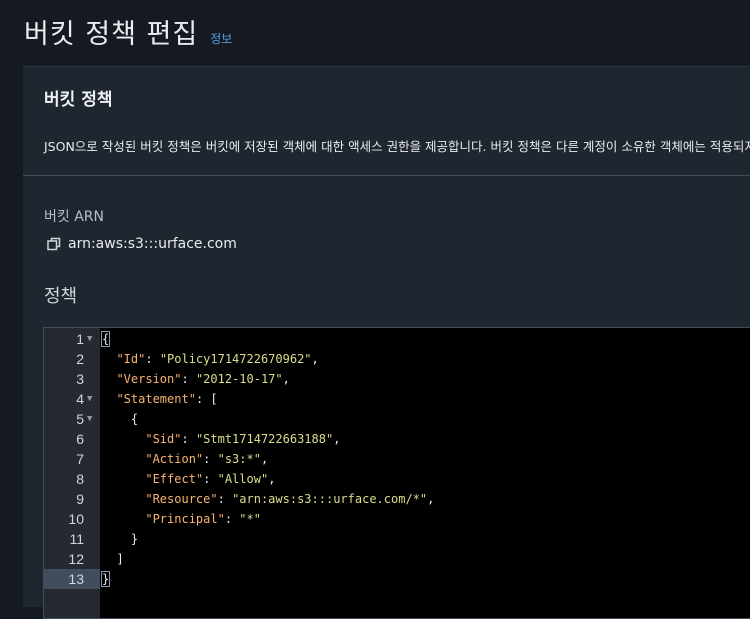 Image resolution: width=750 pixels, height=619 pixels. I want to click on panel-title: 버킷 정책, so click(78, 100).